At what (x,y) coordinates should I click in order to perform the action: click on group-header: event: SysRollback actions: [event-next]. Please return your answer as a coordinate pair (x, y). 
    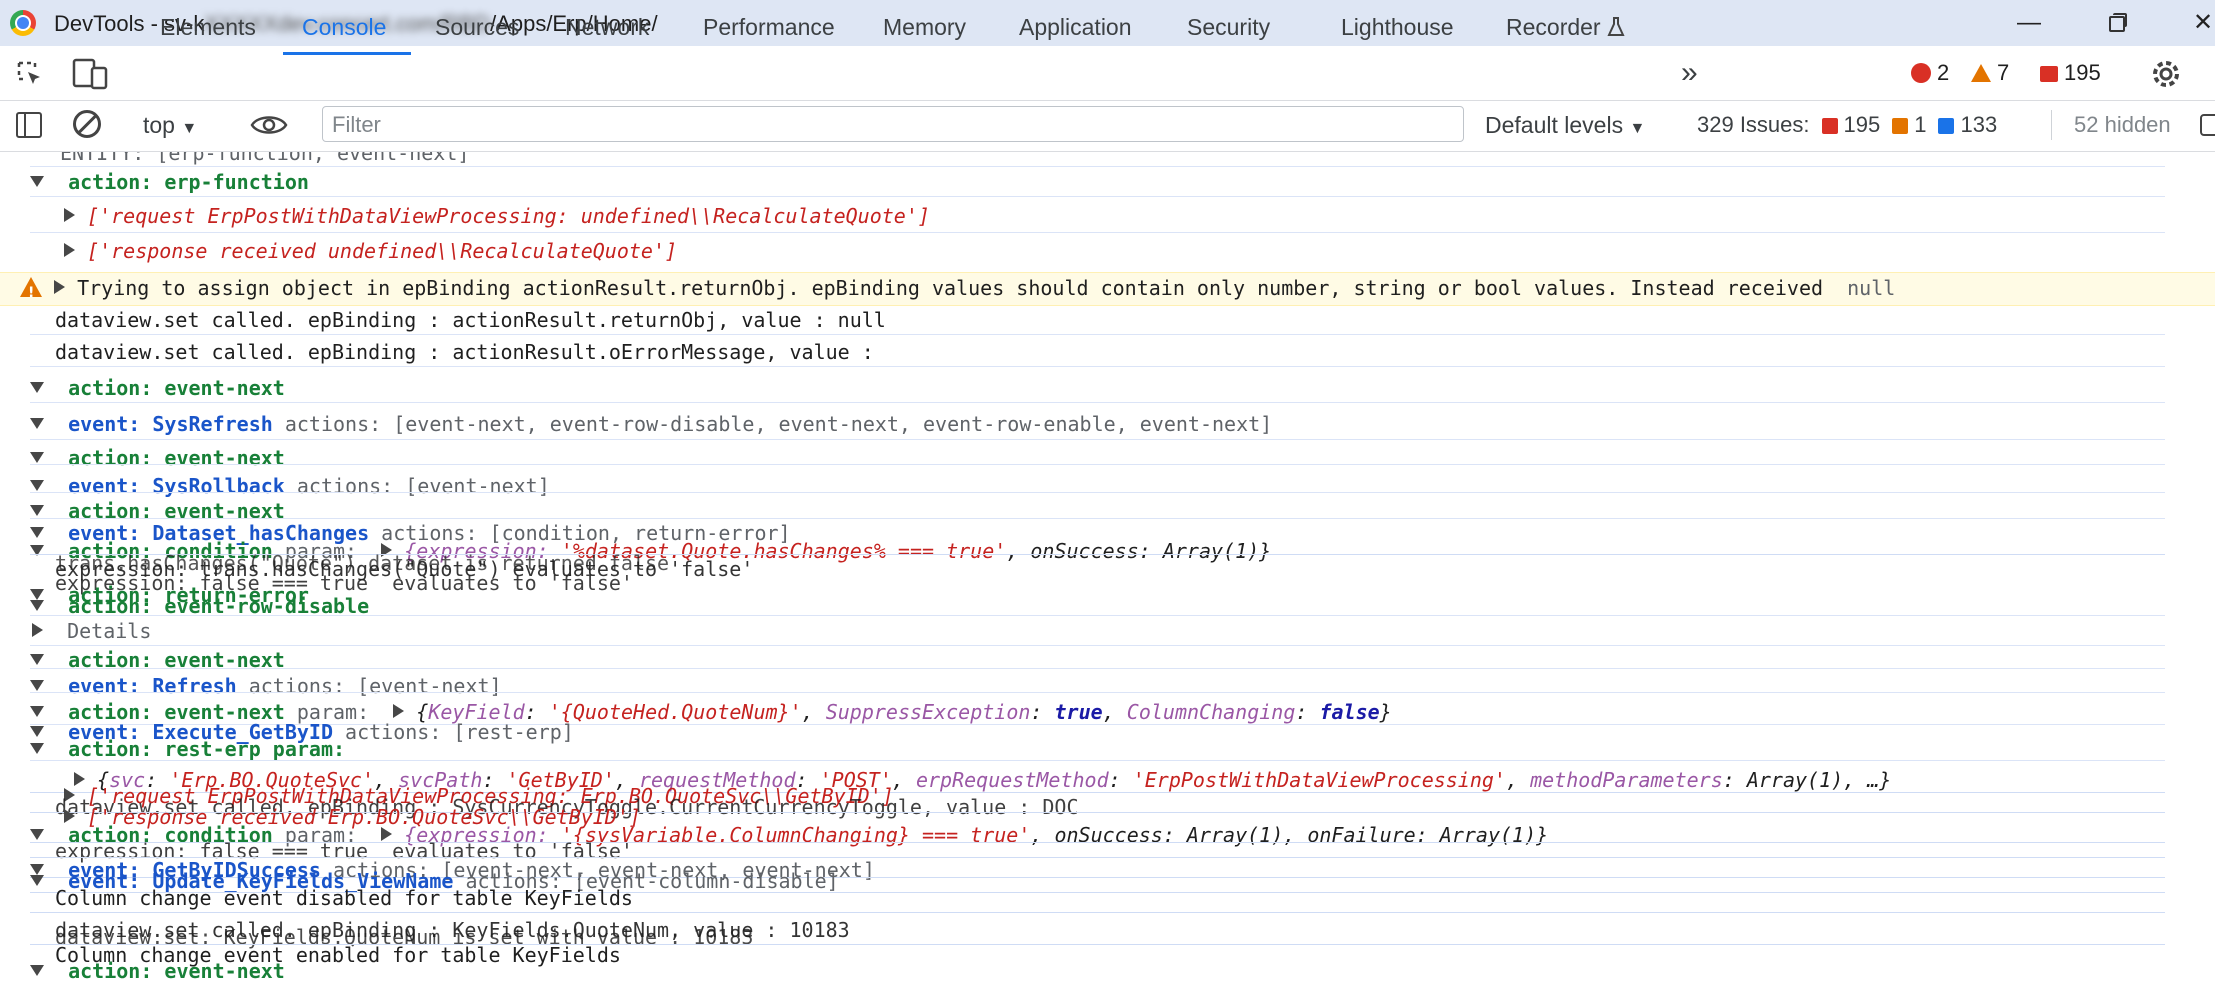
    Looking at the image, I should click on (1107, 486).